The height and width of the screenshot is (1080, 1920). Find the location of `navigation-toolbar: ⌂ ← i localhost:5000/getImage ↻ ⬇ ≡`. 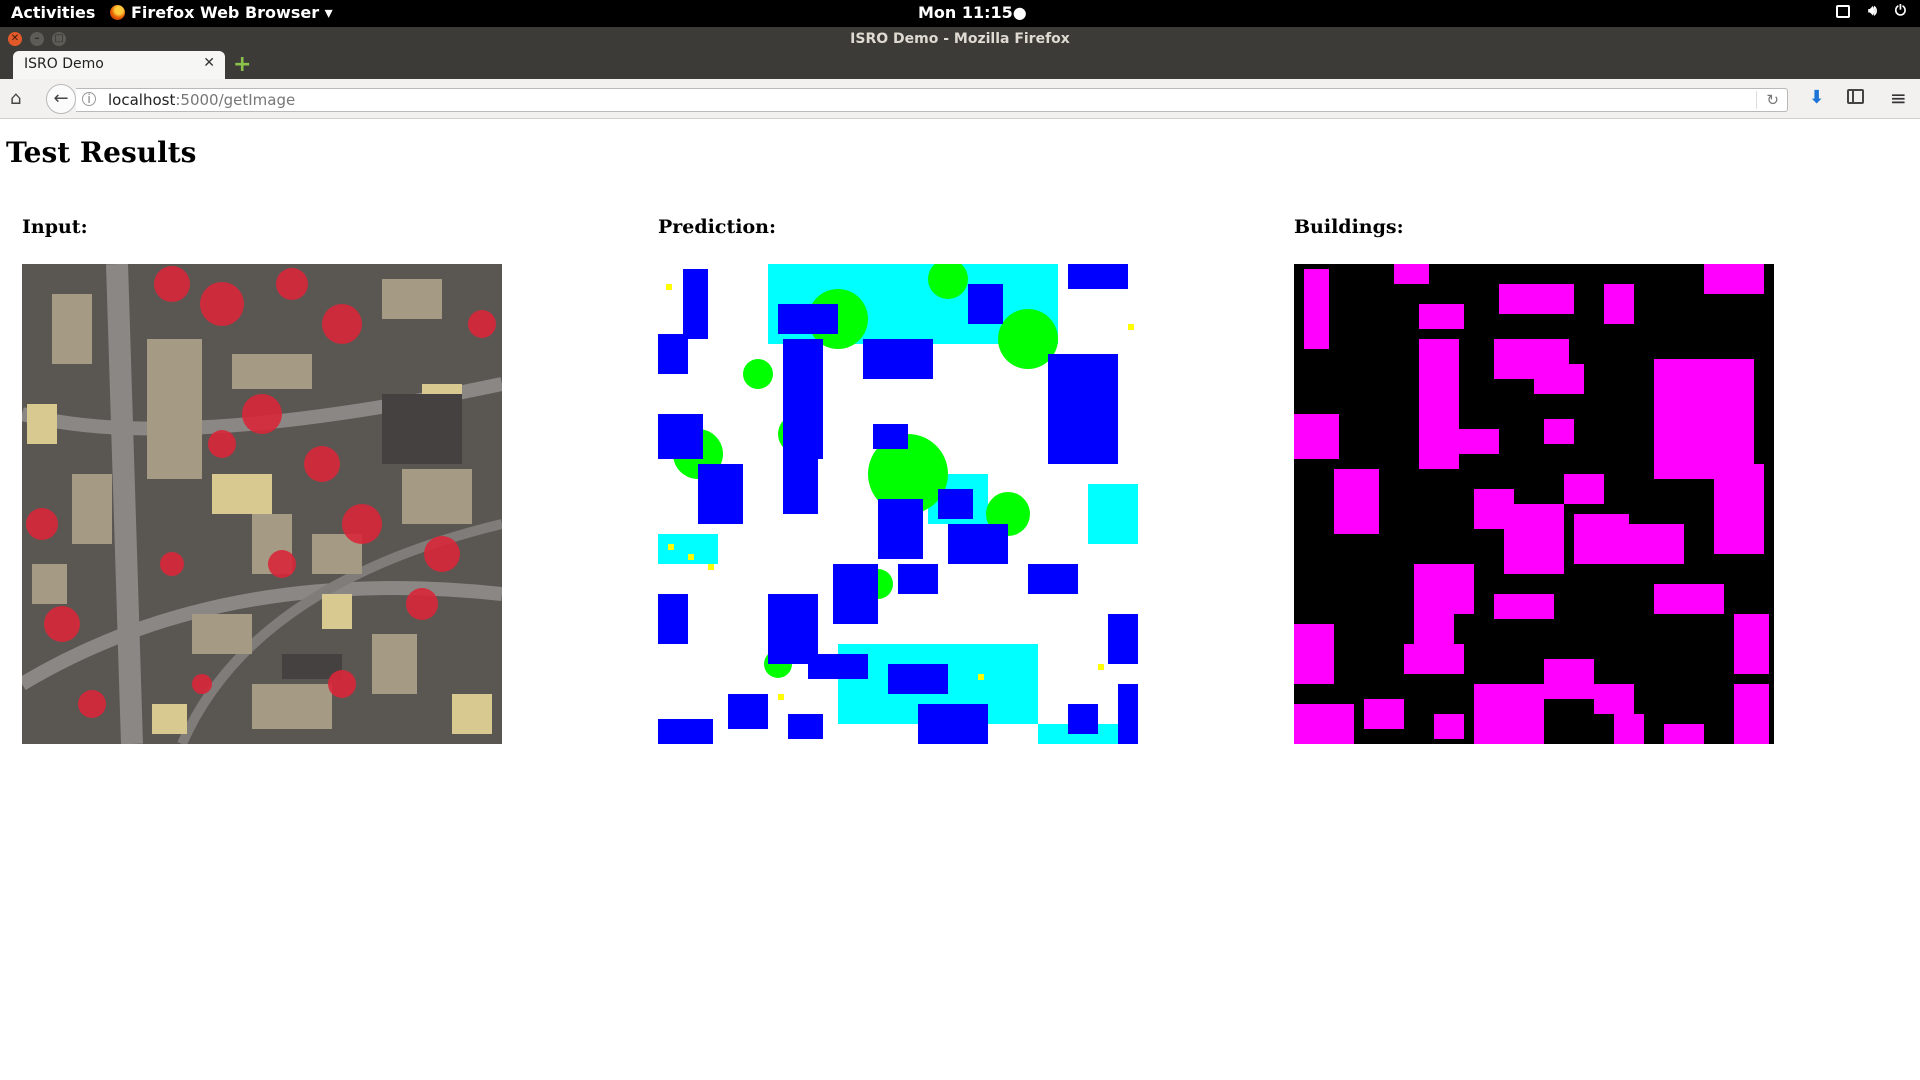

navigation-toolbar: ⌂ ← i localhost:5000/getImage ↻ ⬇ ≡ is located at coordinates (960, 99).